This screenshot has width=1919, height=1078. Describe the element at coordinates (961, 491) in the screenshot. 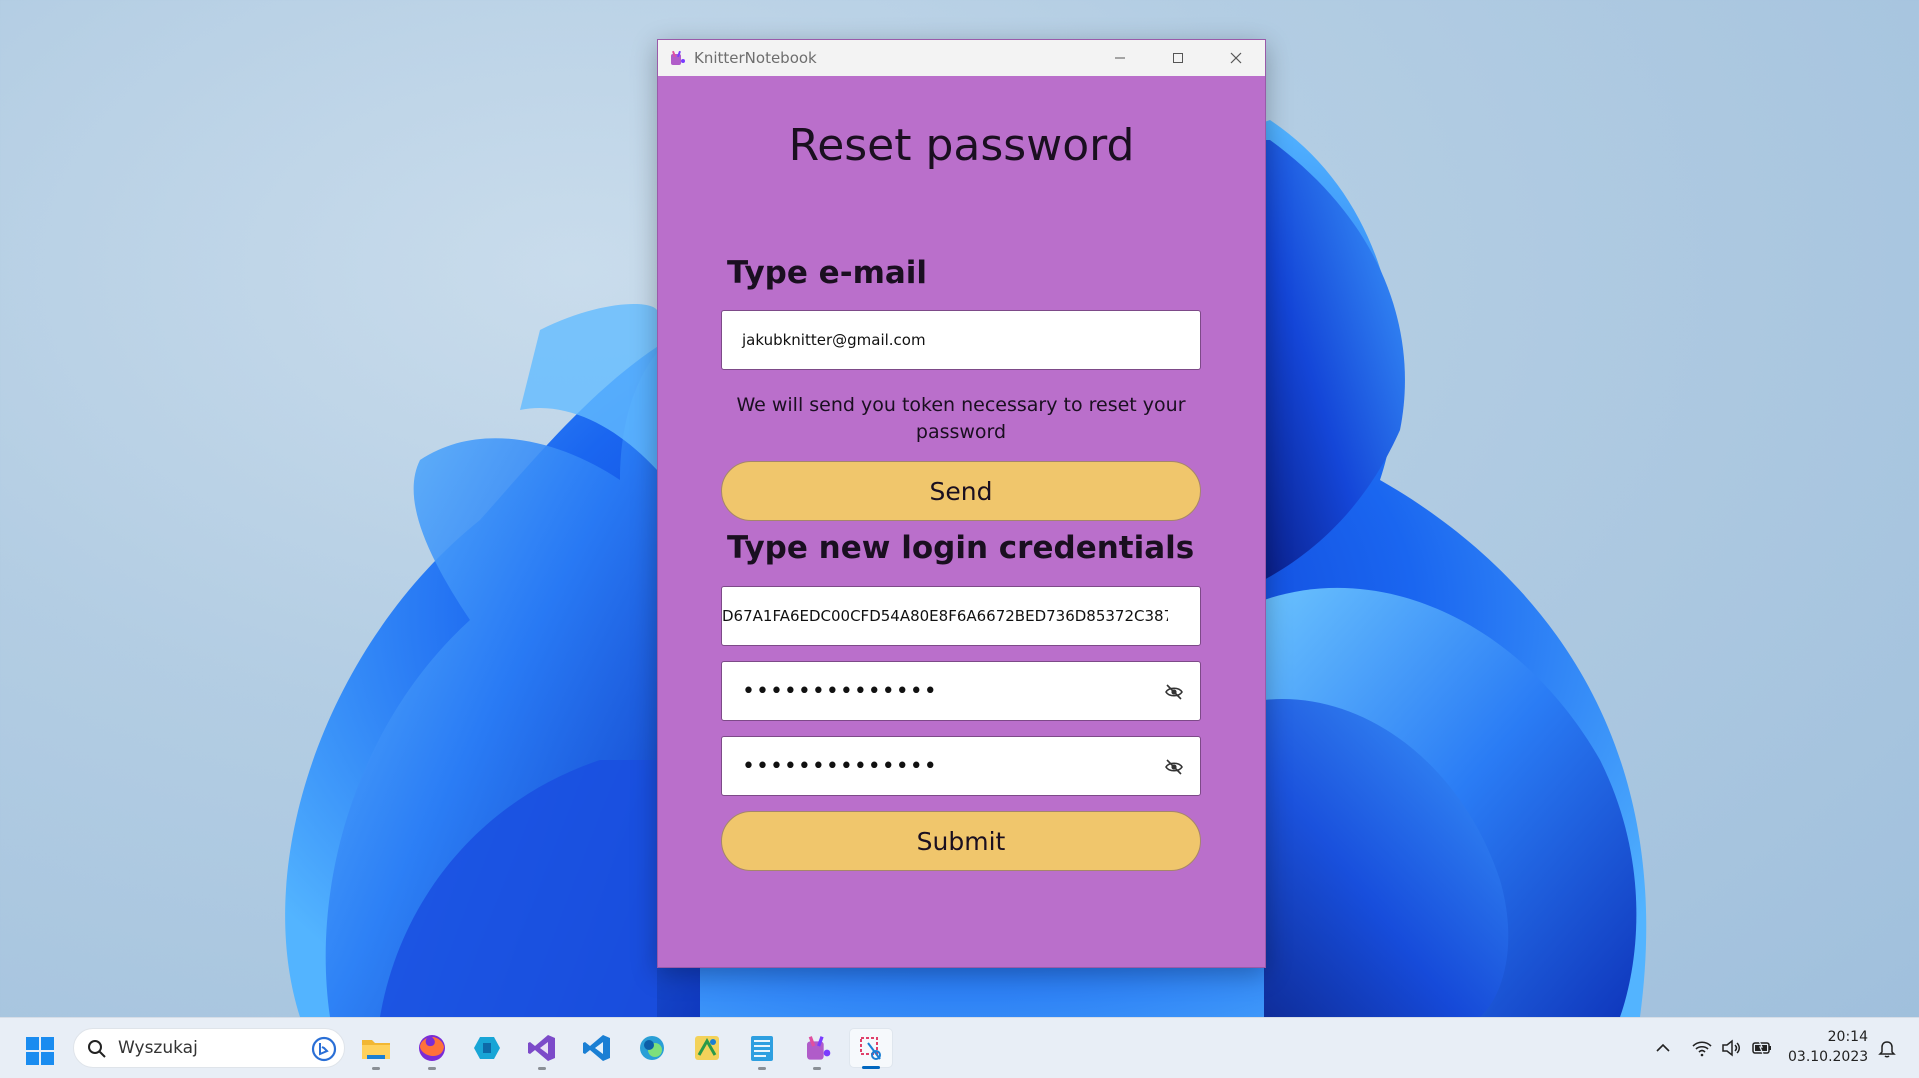

I see `send-button: Send` at that location.